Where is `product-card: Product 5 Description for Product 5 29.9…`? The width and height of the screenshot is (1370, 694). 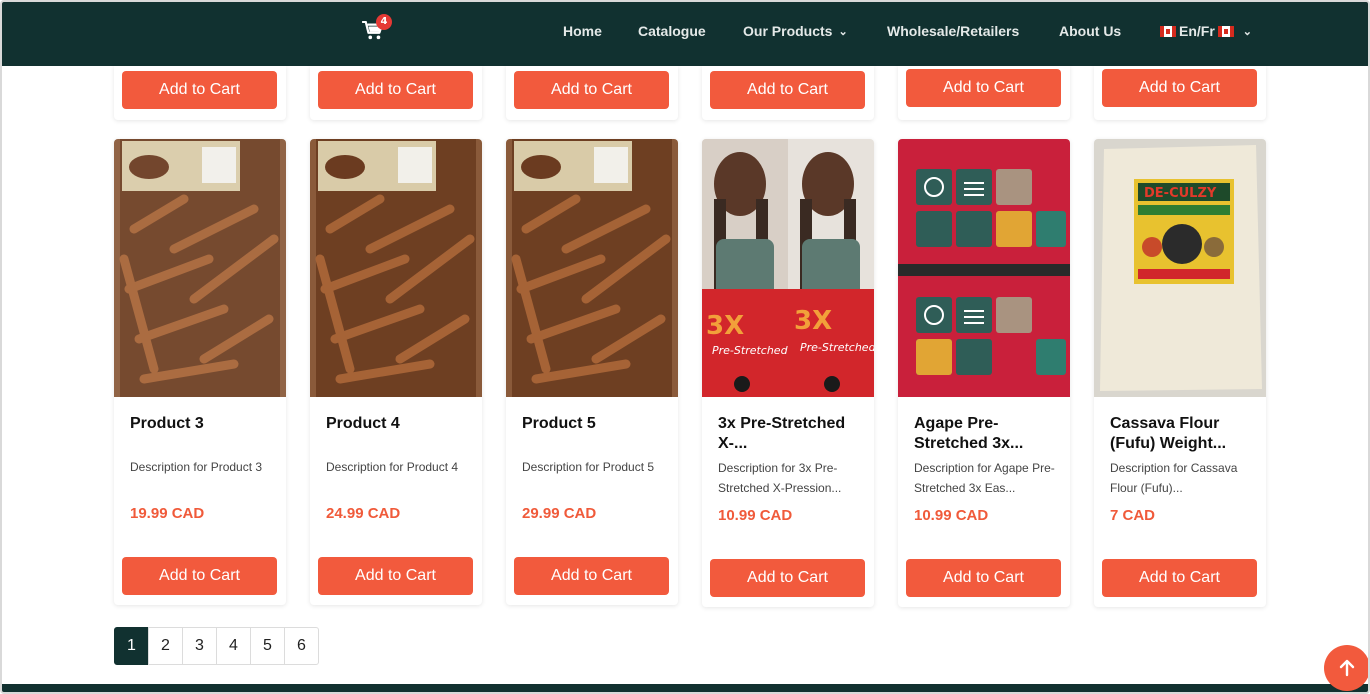 product-card: Product 5 Description for Product 5 29.9… is located at coordinates (592, 372).